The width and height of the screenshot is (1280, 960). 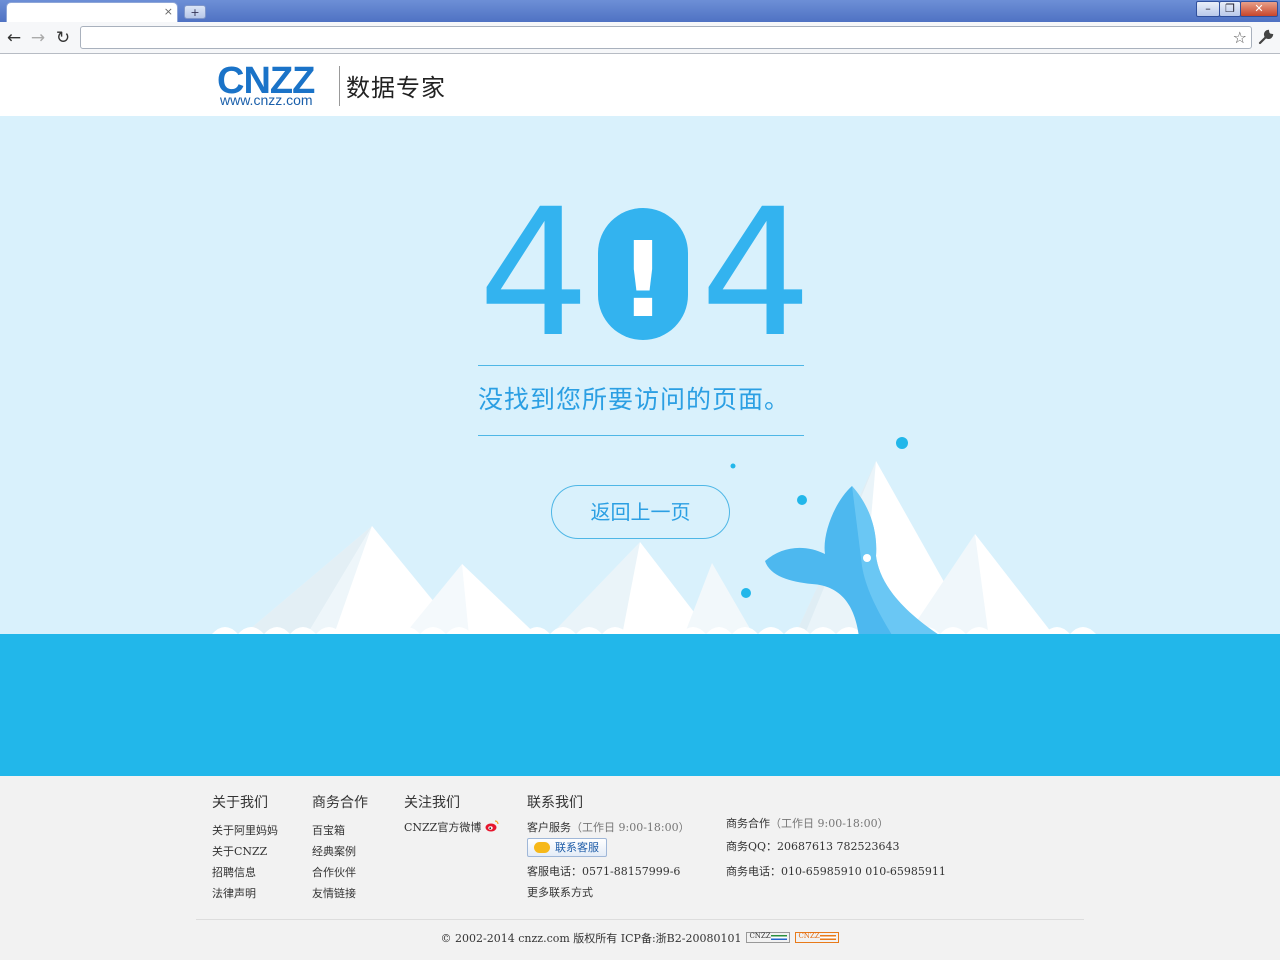 What do you see at coordinates (245, 893) in the screenshot?
I see `footer-link: 法律声明` at bounding box center [245, 893].